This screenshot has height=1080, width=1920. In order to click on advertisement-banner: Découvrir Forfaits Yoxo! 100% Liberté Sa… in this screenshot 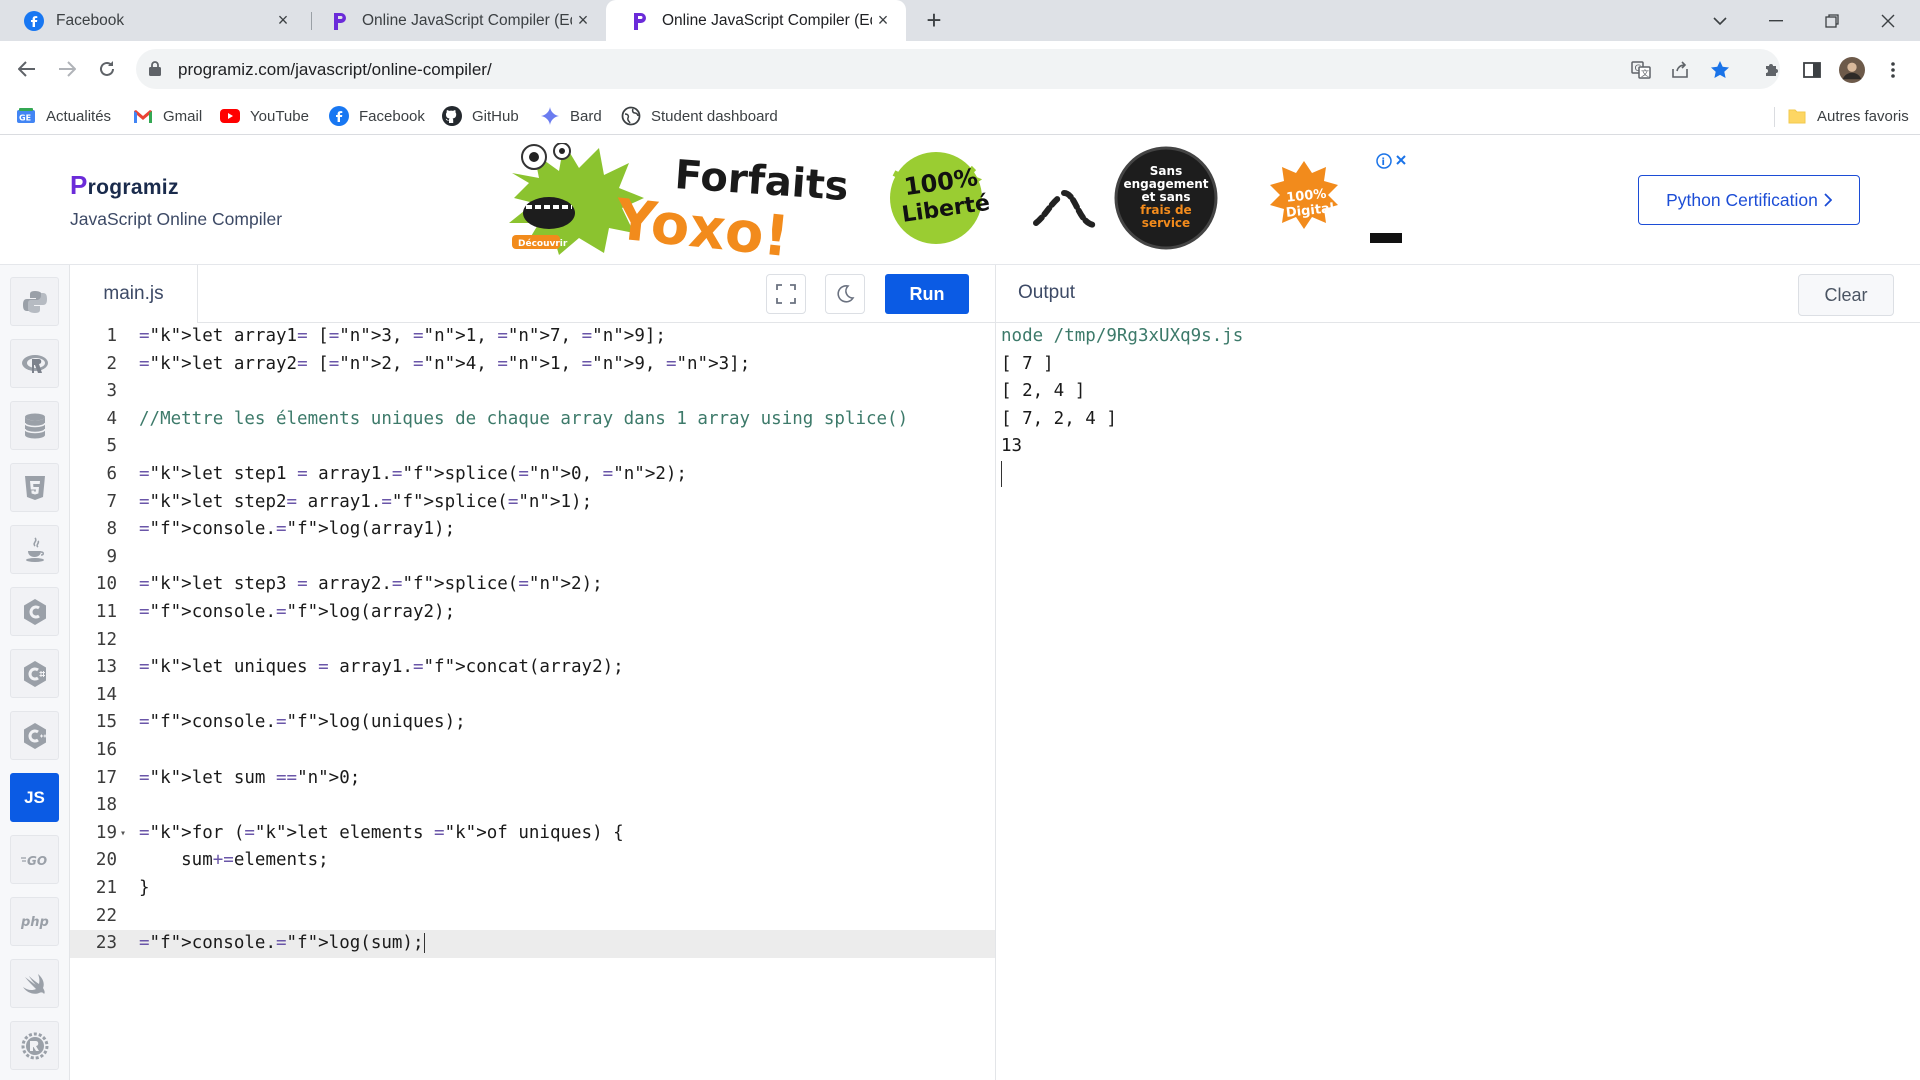, I will do `click(956, 206)`.